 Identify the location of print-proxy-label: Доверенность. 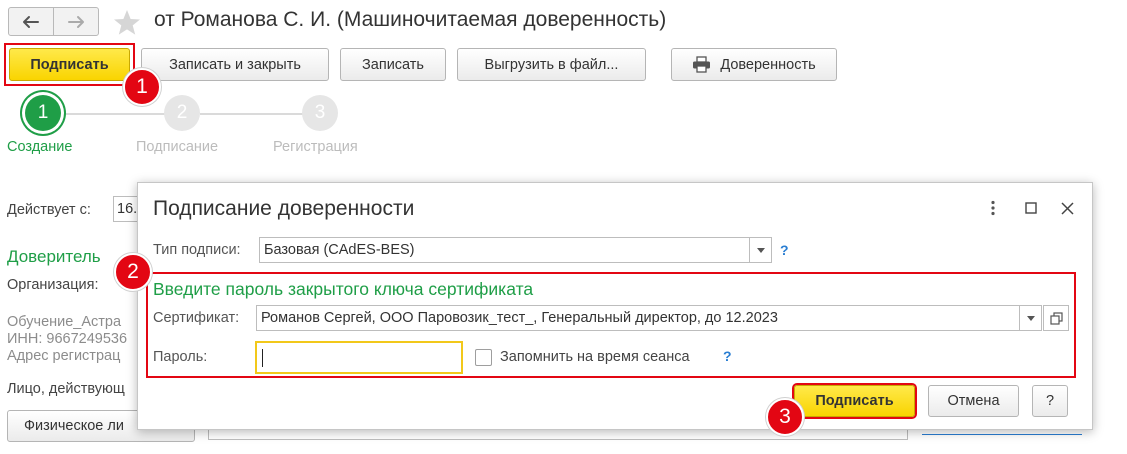
(768, 64).